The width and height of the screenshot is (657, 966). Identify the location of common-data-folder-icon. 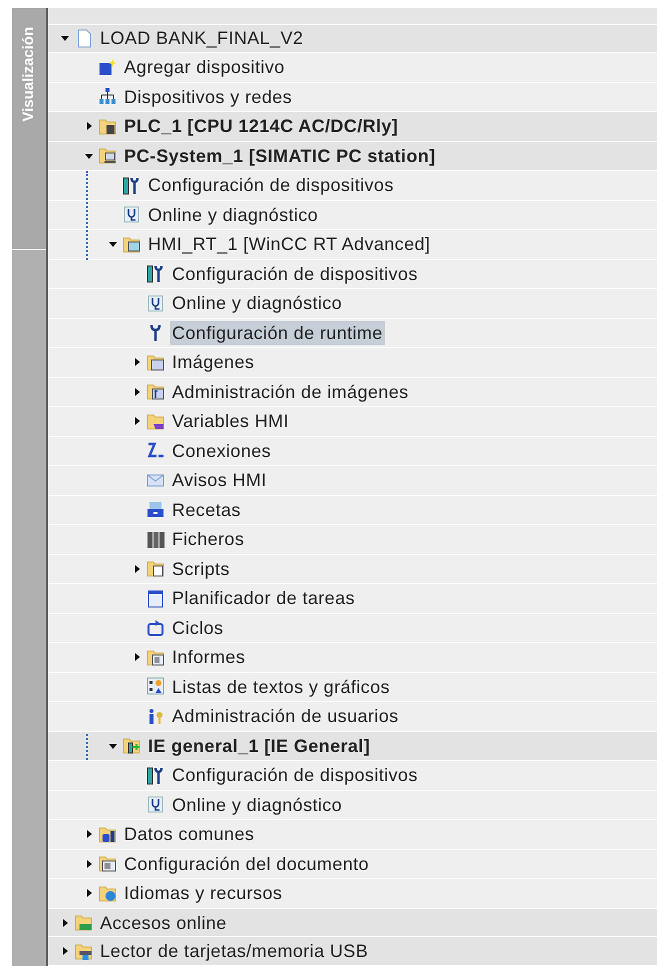
(107, 834).